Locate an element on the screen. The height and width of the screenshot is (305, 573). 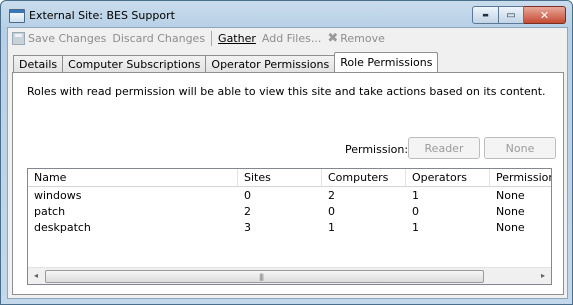
discard-changes-button: Discard Changes is located at coordinates (158, 38).